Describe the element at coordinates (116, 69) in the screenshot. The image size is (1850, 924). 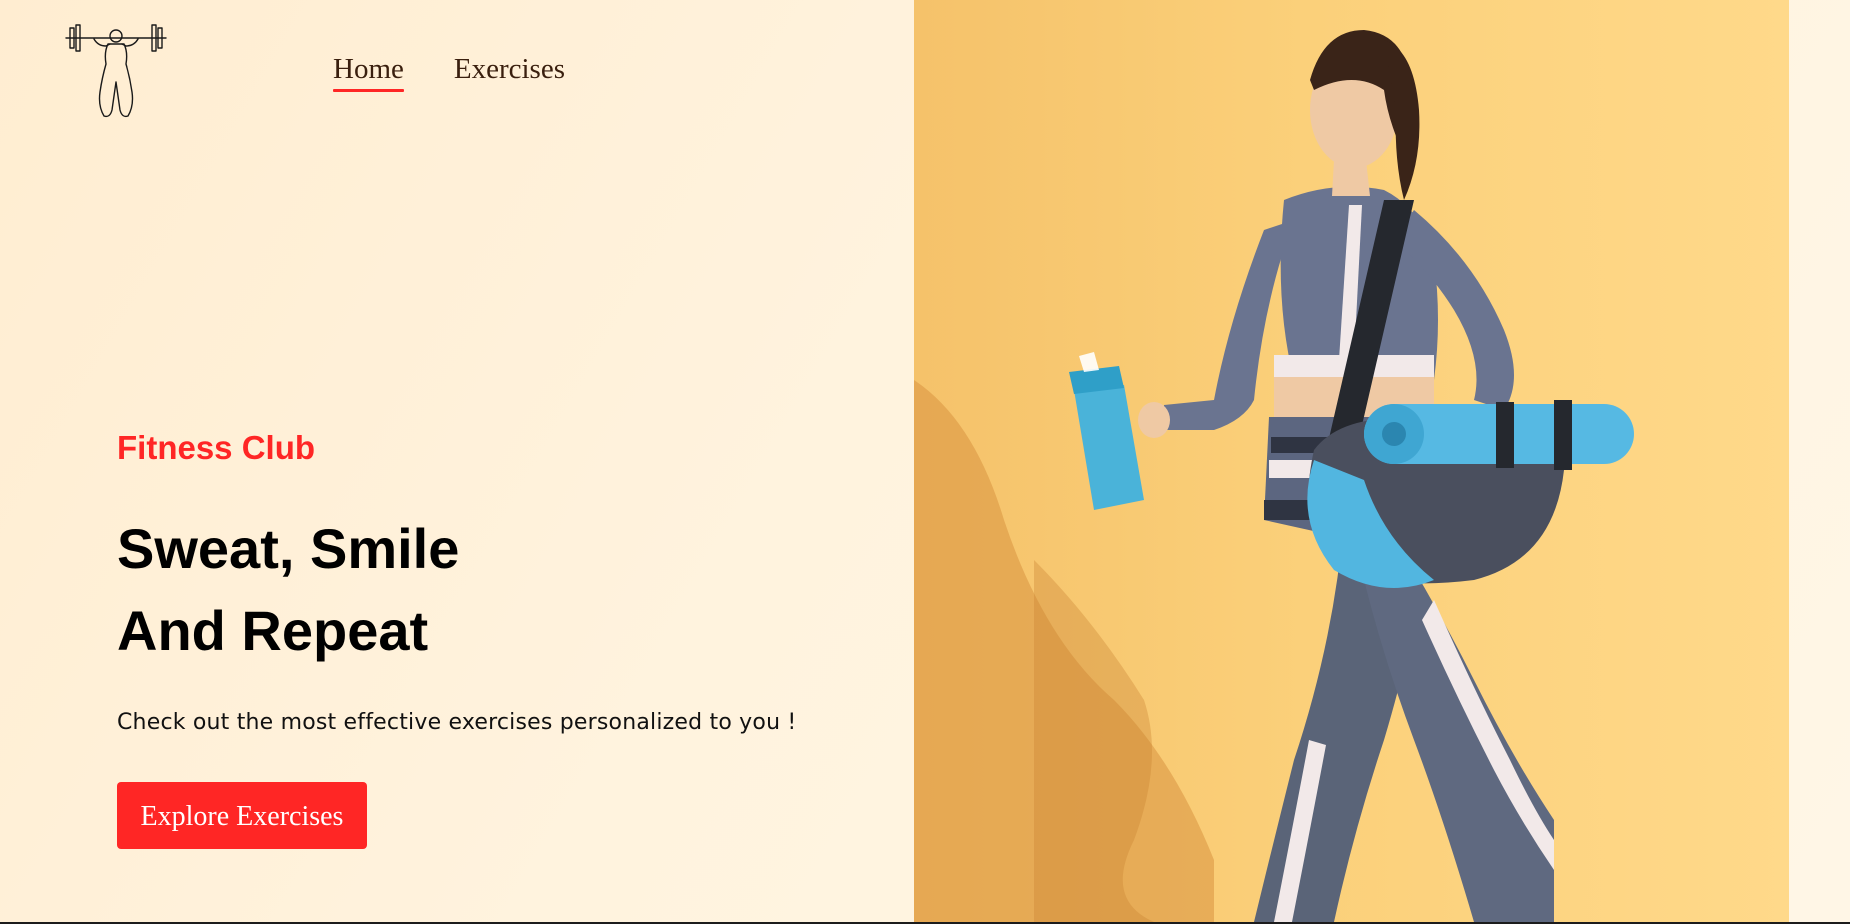
I see `weightlifter-icon` at that location.